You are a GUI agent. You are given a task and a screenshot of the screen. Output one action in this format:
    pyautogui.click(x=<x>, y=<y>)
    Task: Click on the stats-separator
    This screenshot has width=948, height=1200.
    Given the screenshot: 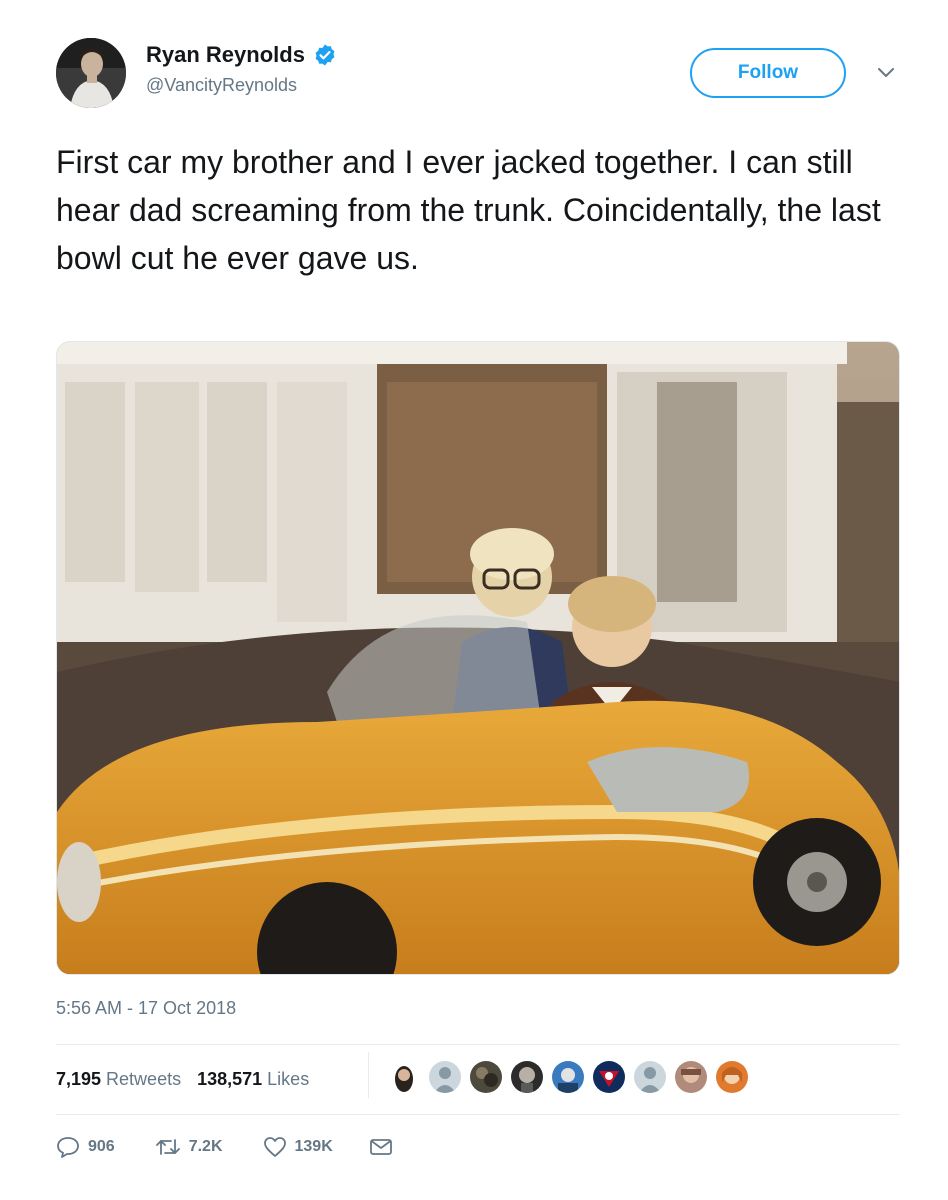 What is the action you would take?
    pyautogui.click(x=368, y=1075)
    